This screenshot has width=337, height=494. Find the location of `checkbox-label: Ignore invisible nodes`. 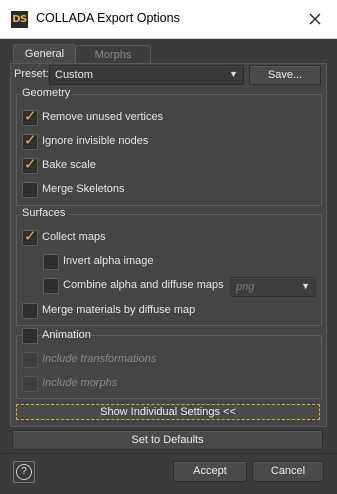

checkbox-label: Ignore invisible nodes is located at coordinates (95, 141).